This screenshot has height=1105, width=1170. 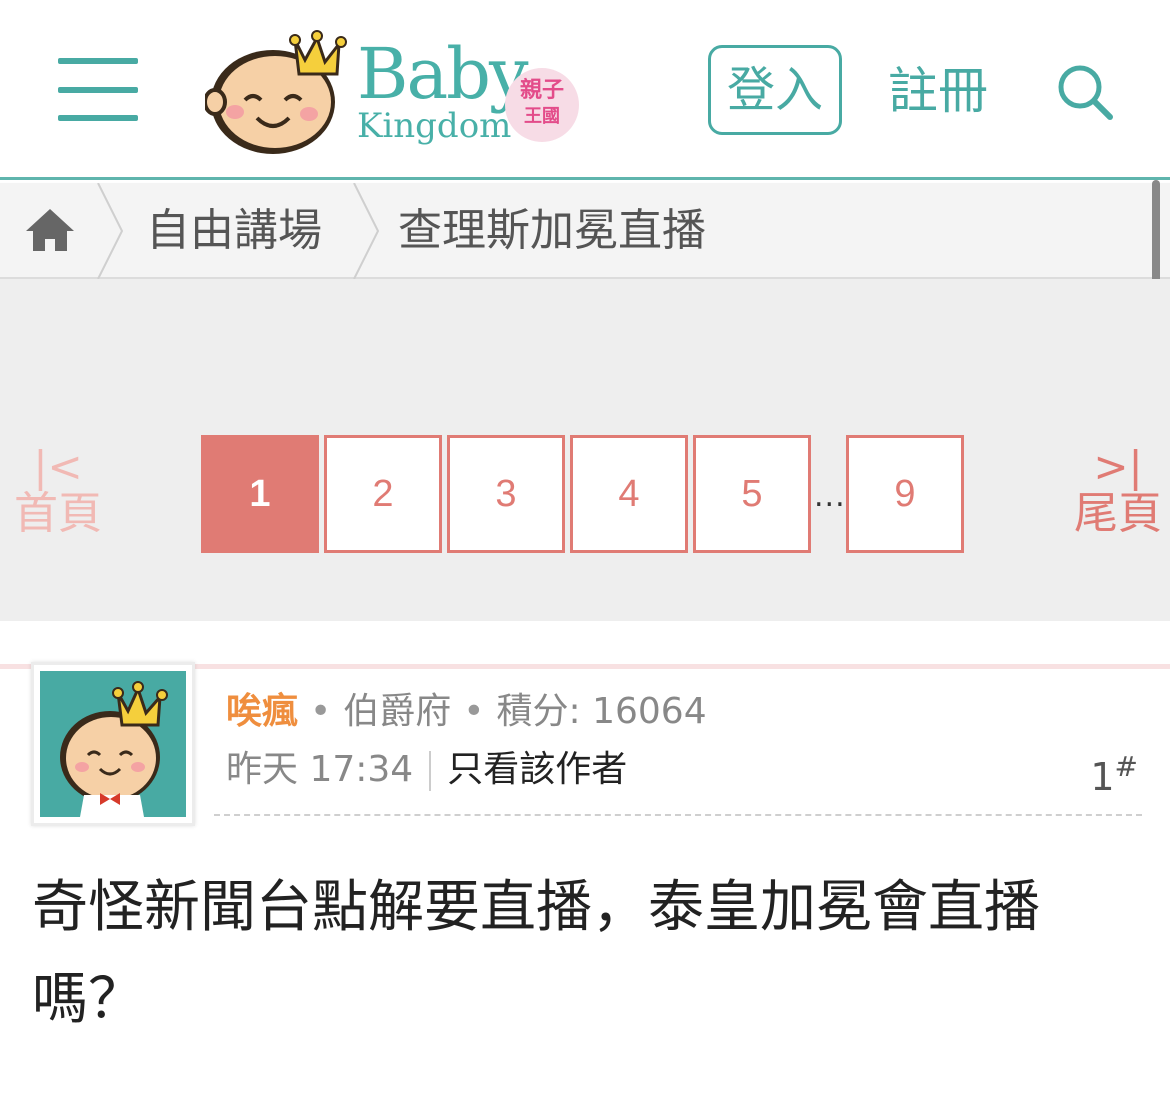 What do you see at coordinates (678, 815) in the screenshot?
I see `post-meta-divider` at bounding box center [678, 815].